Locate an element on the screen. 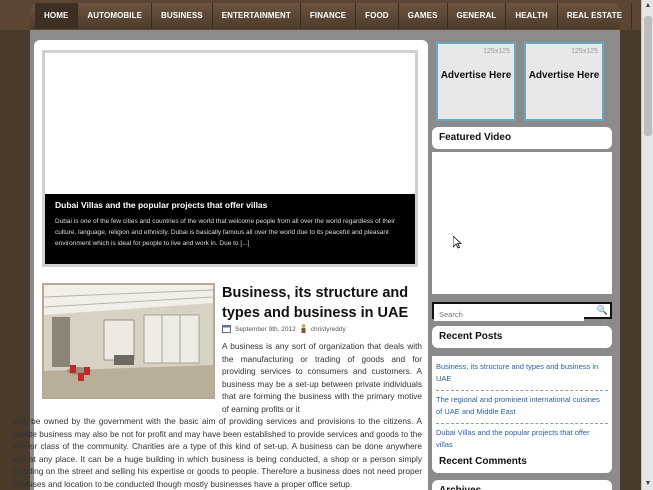 The height and width of the screenshot is (490, 653). featured-video-heading: Featured Video is located at coordinates (522, 138).